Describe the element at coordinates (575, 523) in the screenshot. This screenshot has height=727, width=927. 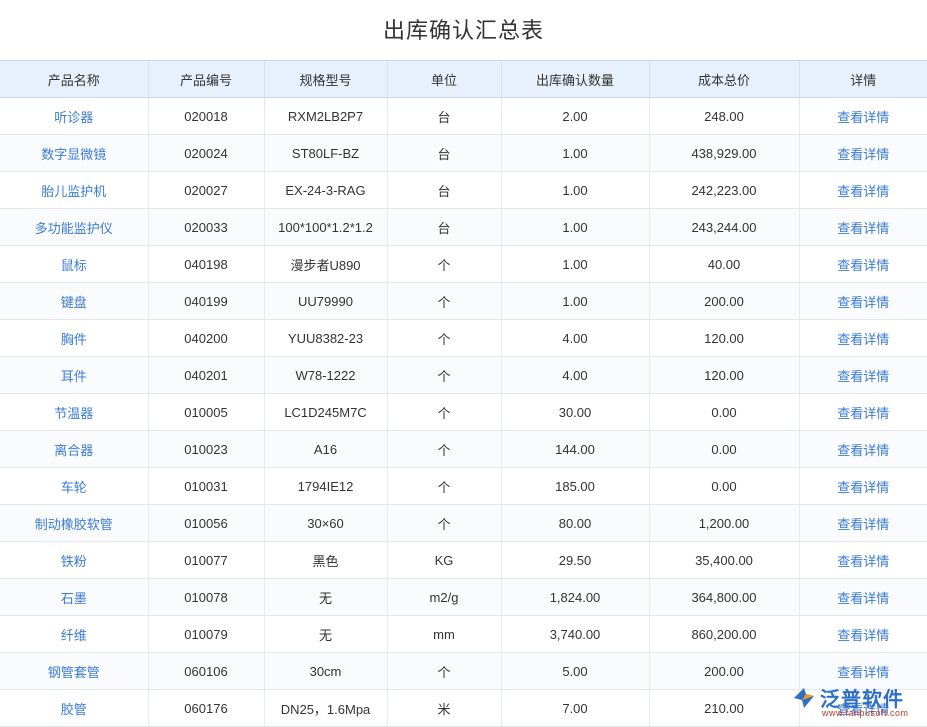
I see `confirmed-qty-cell: 80.00` at that location.